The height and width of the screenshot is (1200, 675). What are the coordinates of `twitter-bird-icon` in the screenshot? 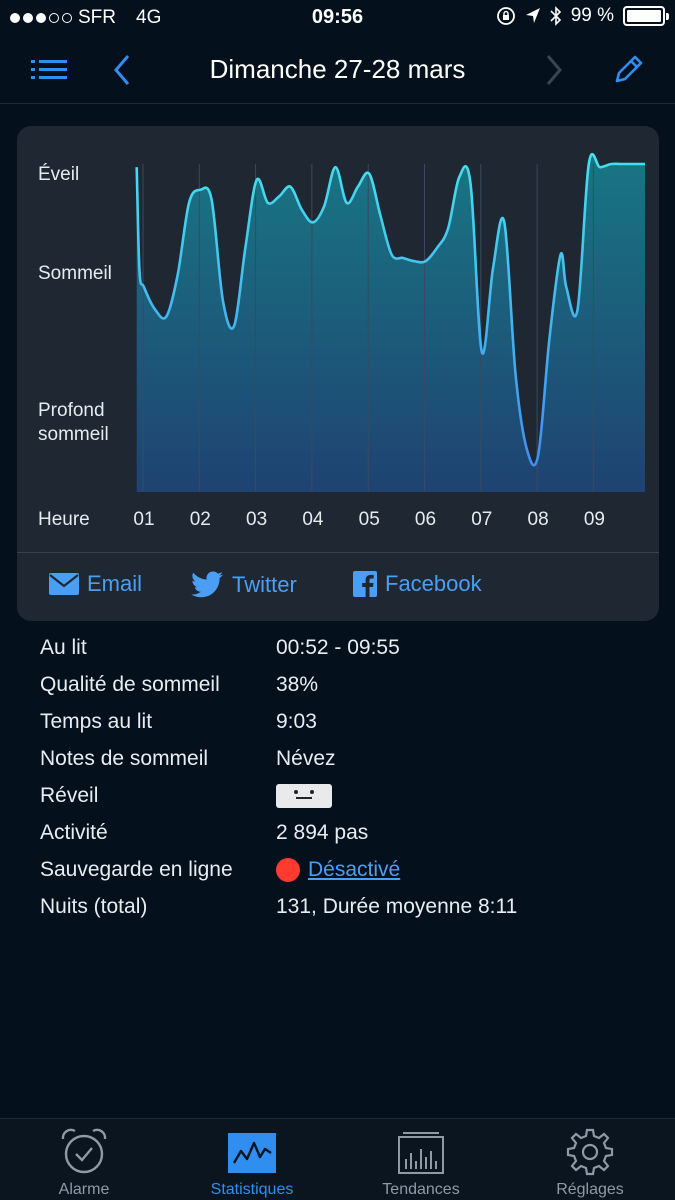 It's located at (207, 584).